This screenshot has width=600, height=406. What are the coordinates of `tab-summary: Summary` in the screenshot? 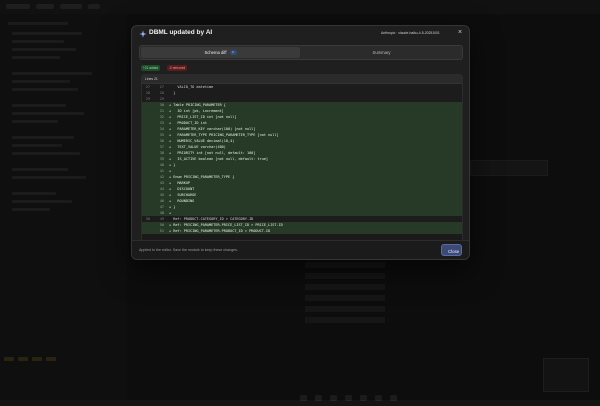 It's located at (381, 52).